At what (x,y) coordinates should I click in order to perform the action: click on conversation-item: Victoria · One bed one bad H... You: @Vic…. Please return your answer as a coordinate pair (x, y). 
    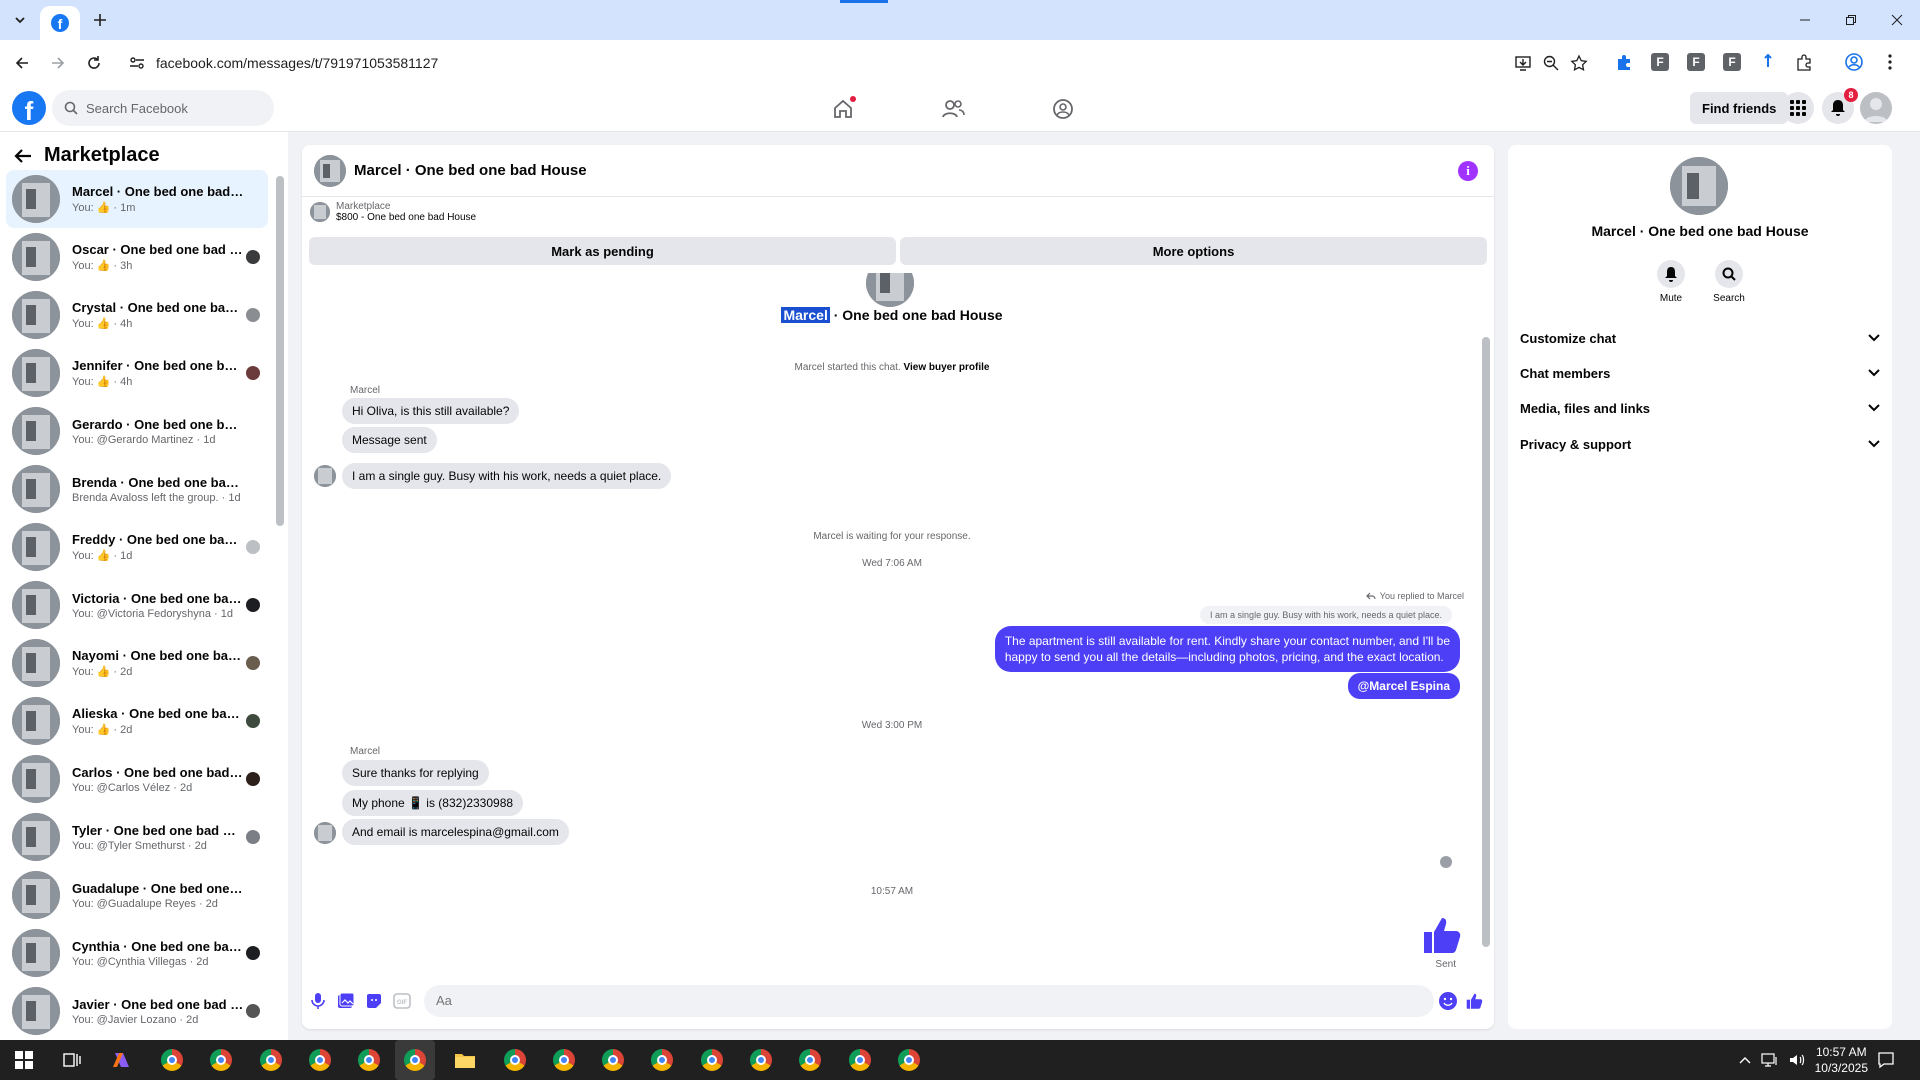
    Looking at the image, I should click on (137, 605).